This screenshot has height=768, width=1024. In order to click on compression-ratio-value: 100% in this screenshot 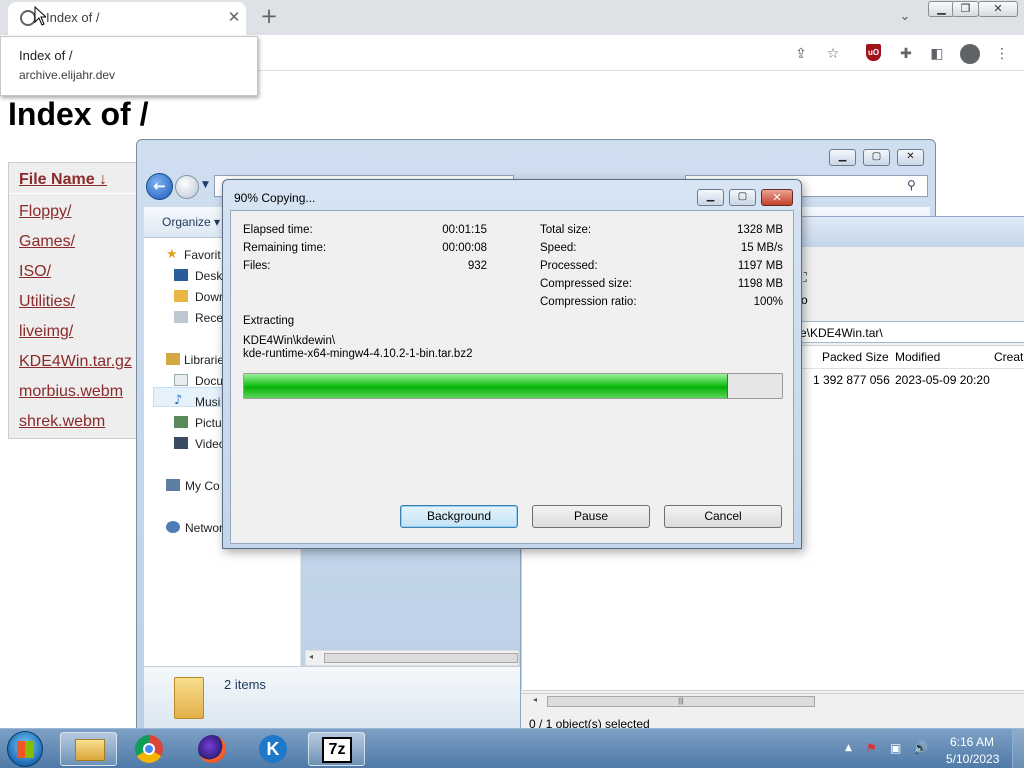, I will do `click(768, 302)`.